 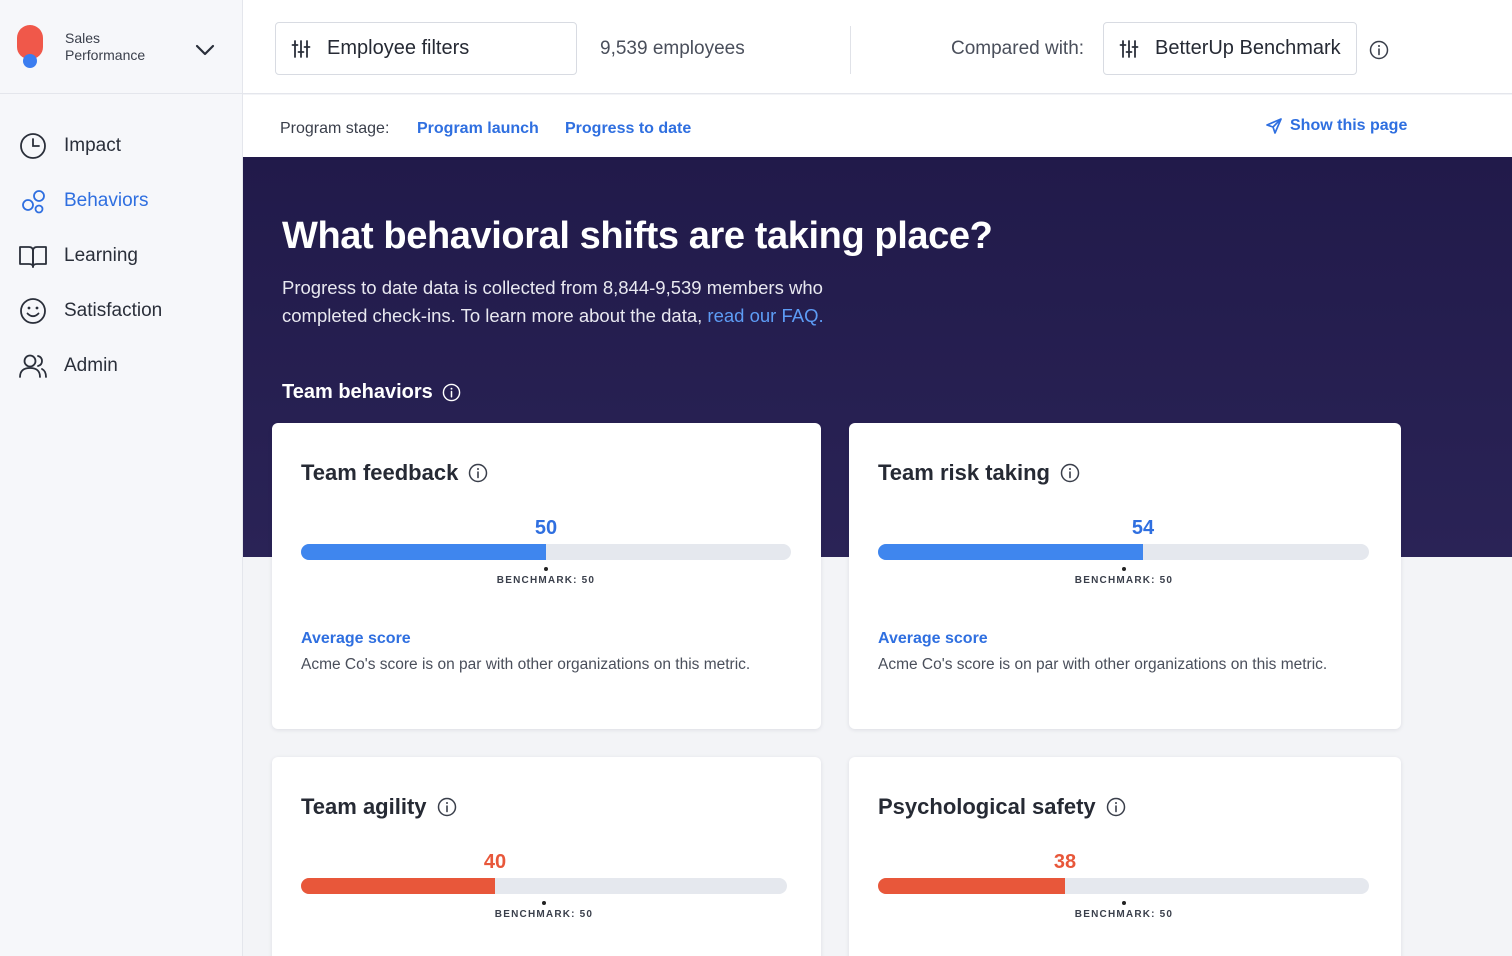 I want to click on benchmark-label: BetterUp Benchmark, so click(x=1248, y=48).